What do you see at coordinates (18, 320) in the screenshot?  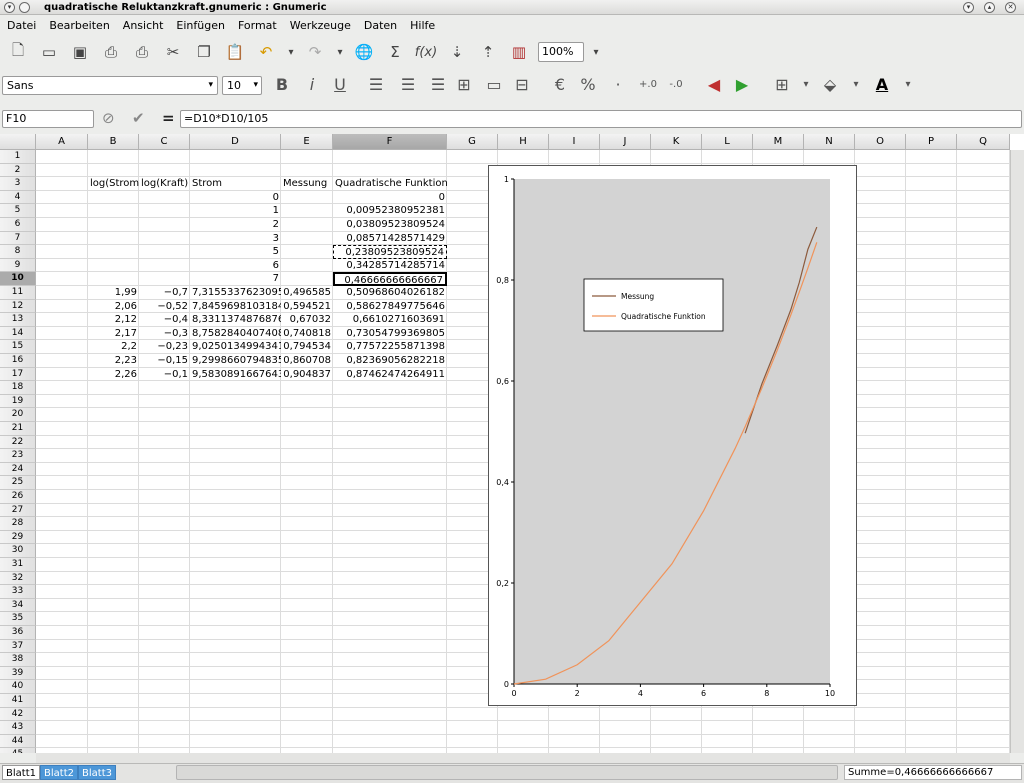 I see `row-header: 13` at bounding box center [18, 320].